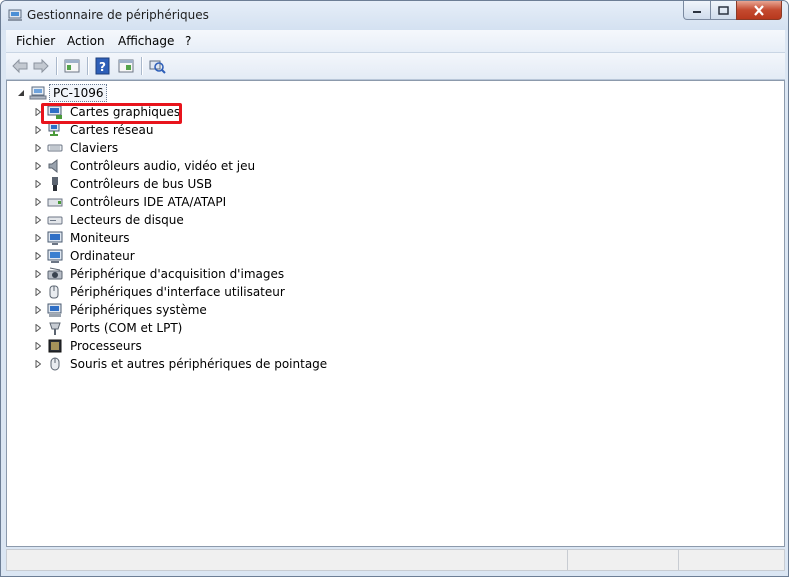 The height and width of the screenshot is (577, 789). I want to click on tree-item-label: Ordinateur, so click(102, 256).